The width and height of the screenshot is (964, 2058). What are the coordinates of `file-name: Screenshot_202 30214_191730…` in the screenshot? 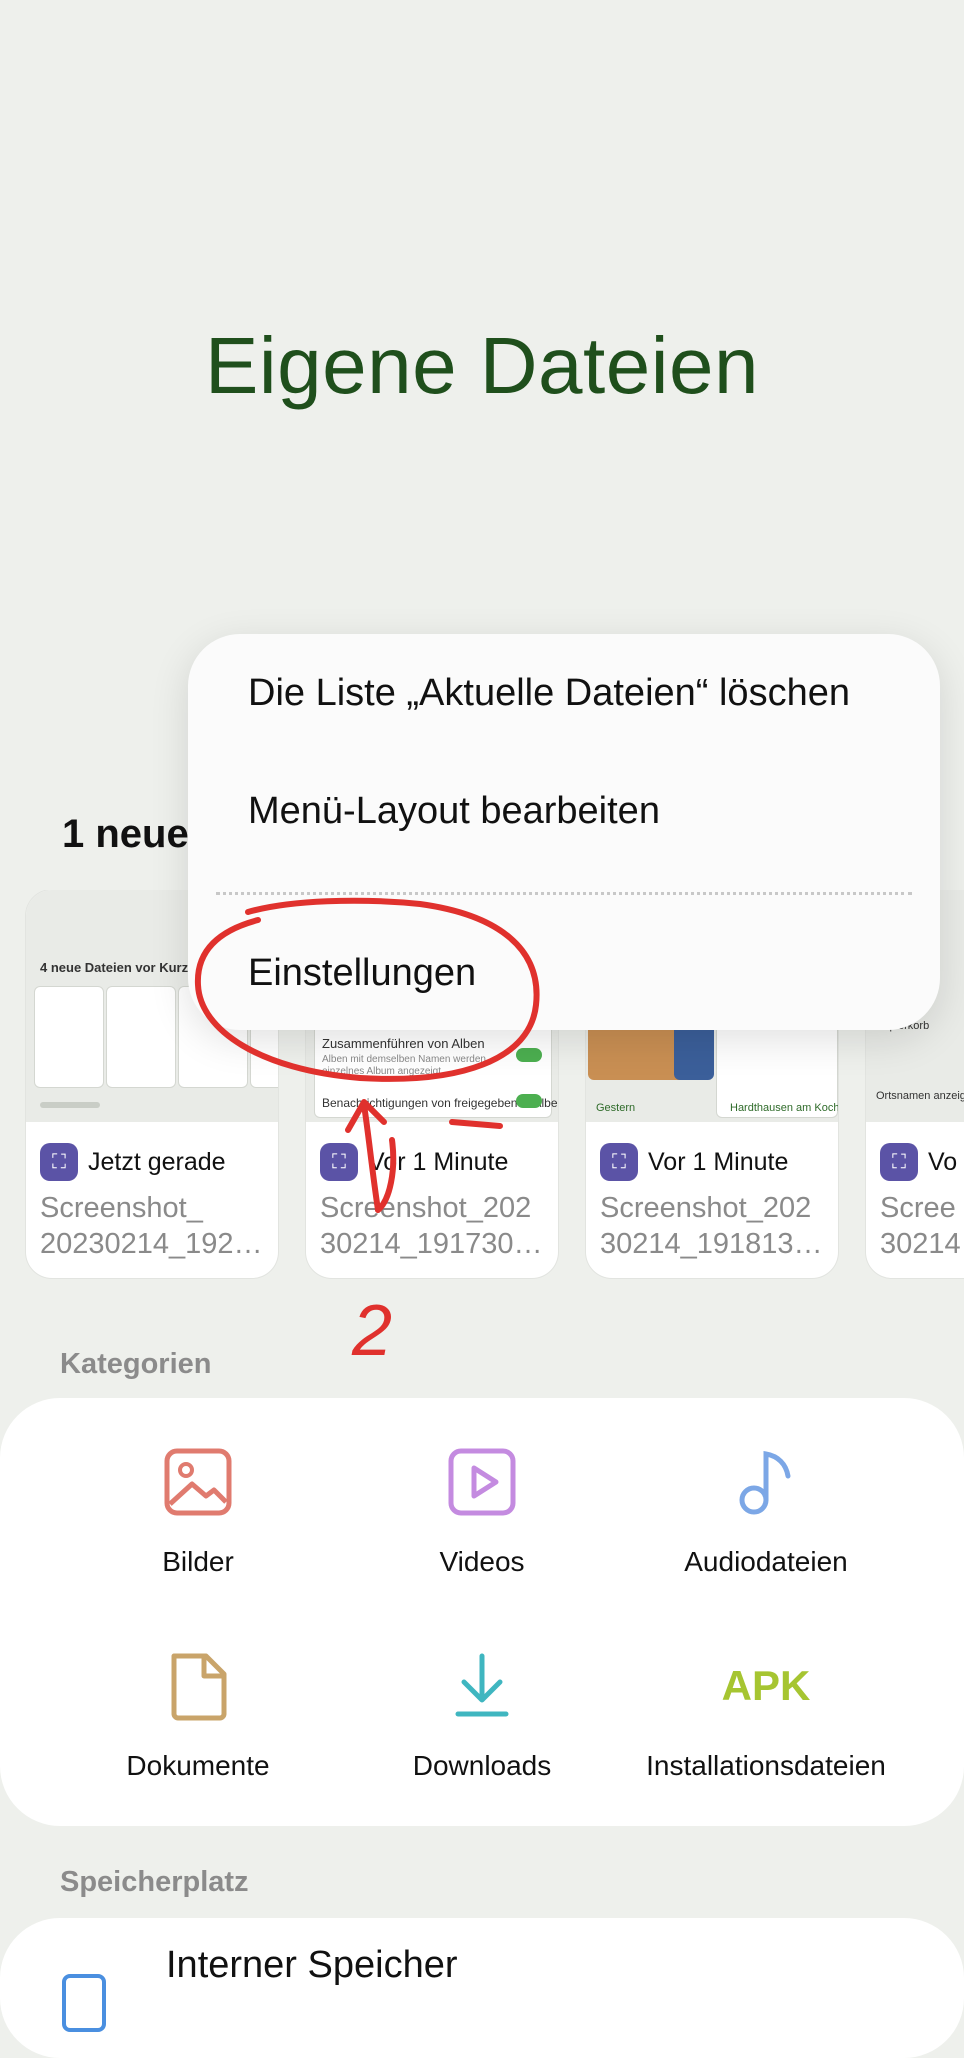 It's located at (431, 1226).